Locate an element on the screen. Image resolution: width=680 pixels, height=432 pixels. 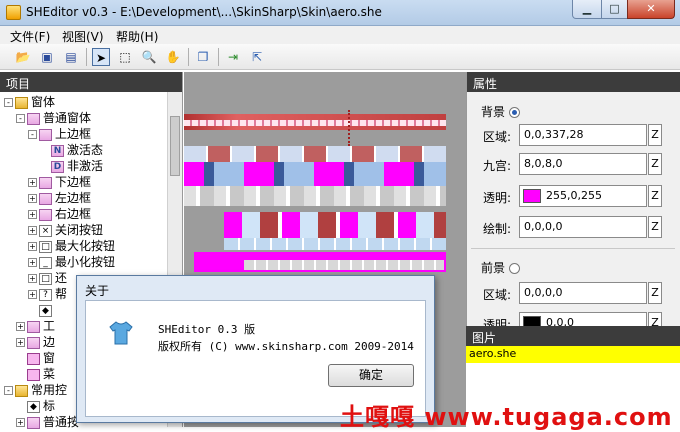
tree-item: - 窗体 is located at coordinates (91, 102).